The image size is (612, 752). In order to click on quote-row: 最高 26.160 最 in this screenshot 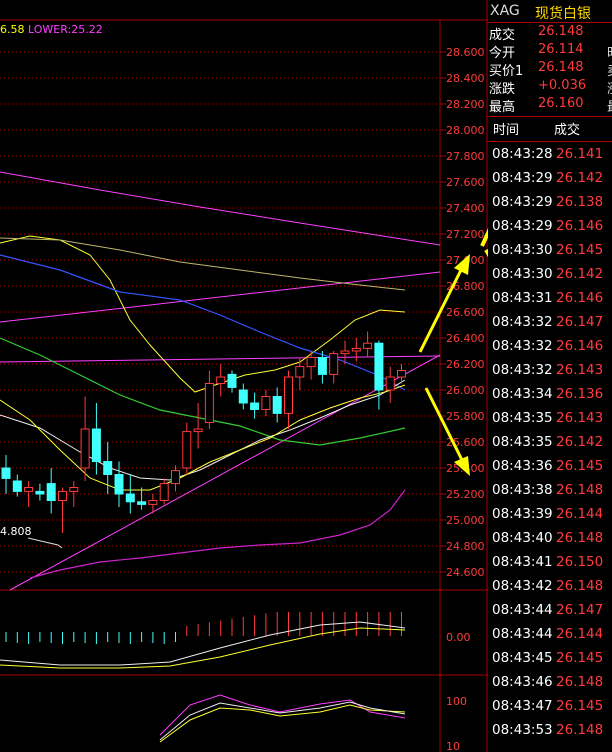, I will do `click(550, 105)`.